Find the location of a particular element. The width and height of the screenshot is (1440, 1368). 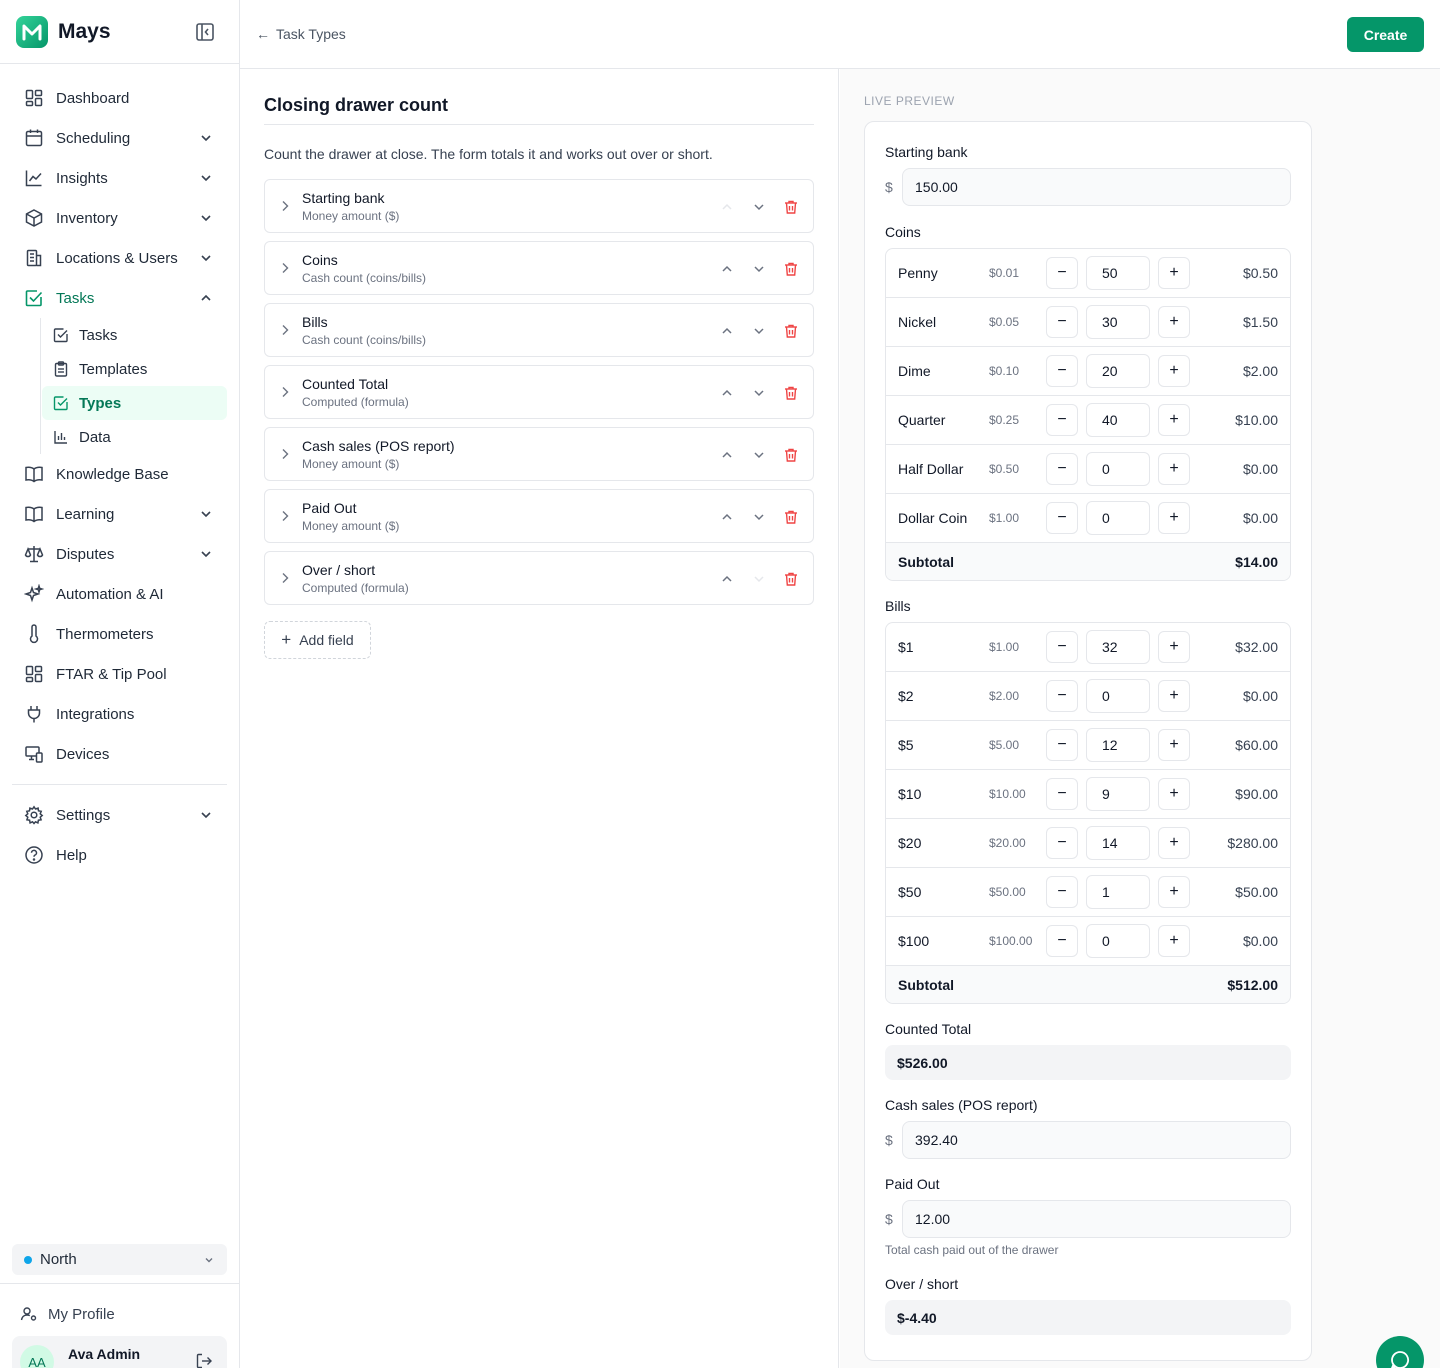

field-card: Paid Out Money amount ($) is located at coordinates (539, 516).